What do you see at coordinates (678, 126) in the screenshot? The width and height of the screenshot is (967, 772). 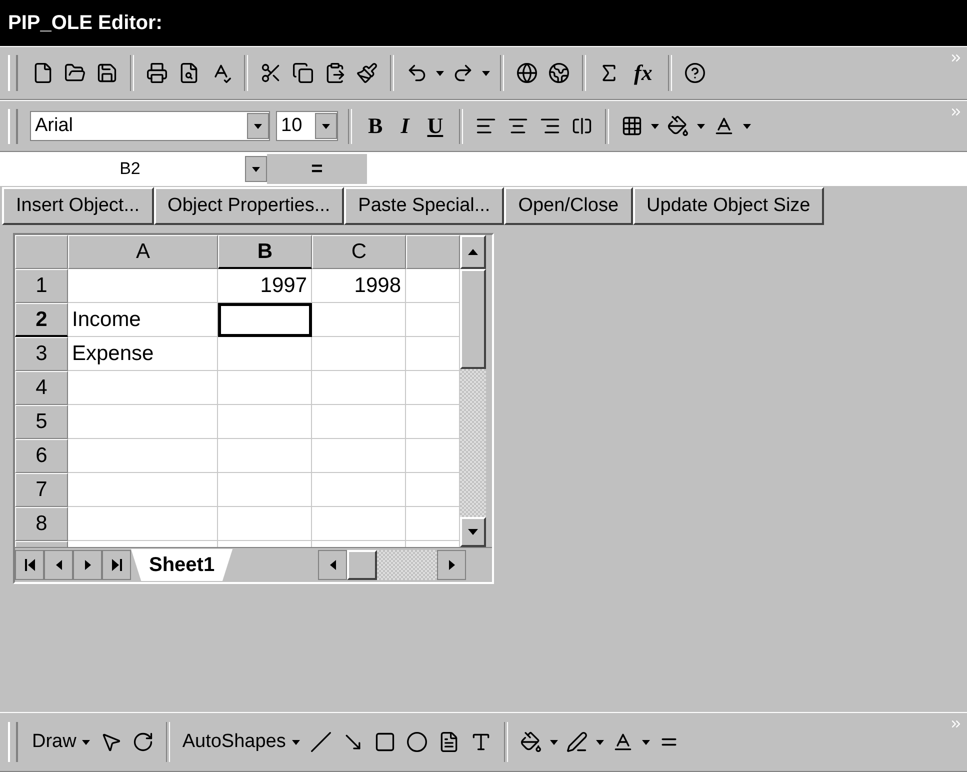 I see `fill-color-icon` at bounding box center [678, 126].